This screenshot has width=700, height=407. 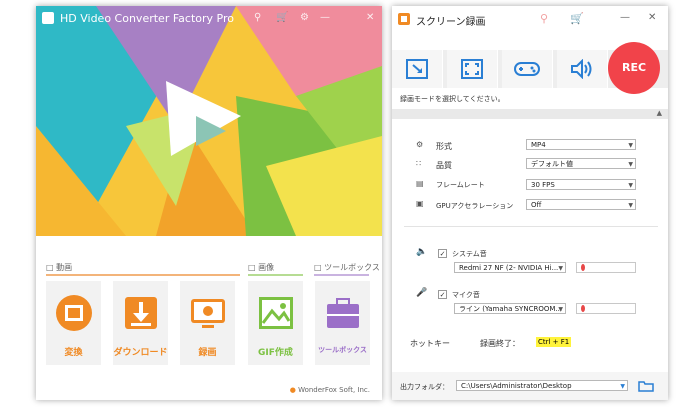 What do you see at coordinates (554, 342) in the screenshot?
I see `stop-hotkey: Ctrl + F1` at bounding box center [554, 342].